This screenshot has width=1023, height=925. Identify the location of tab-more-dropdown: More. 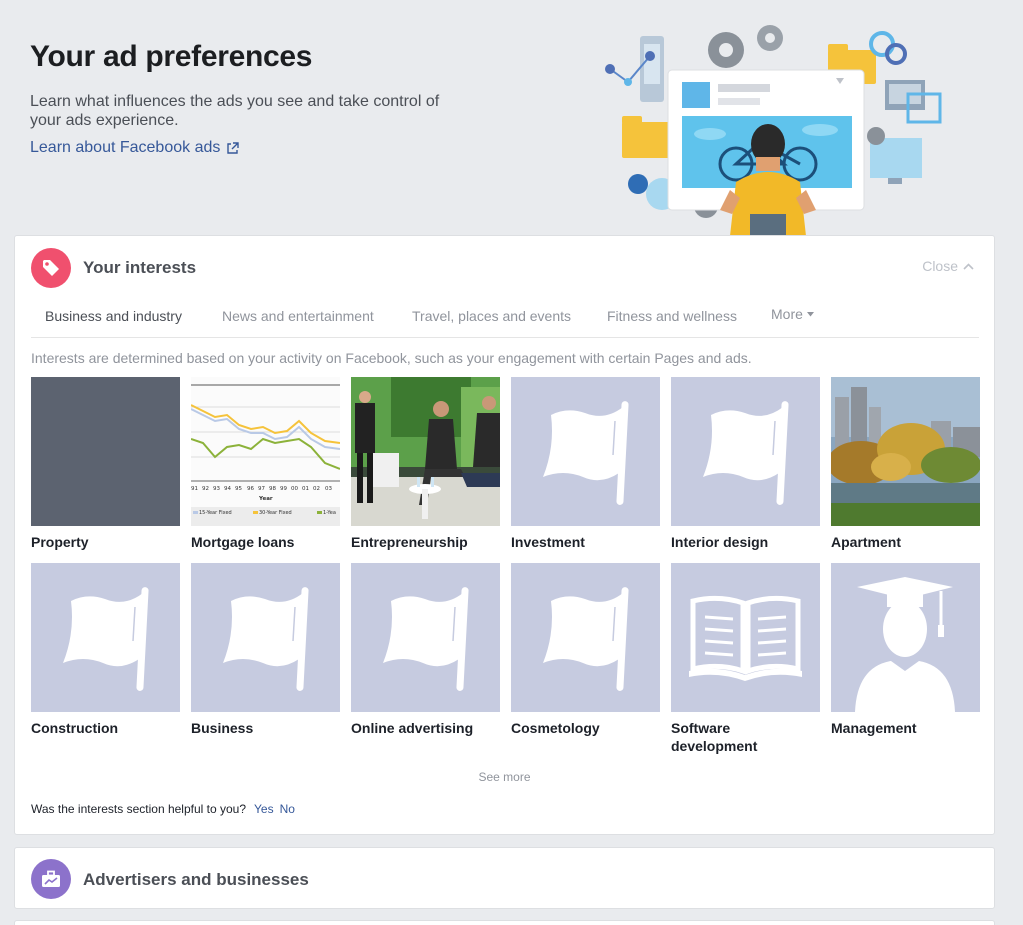
(792, 314).